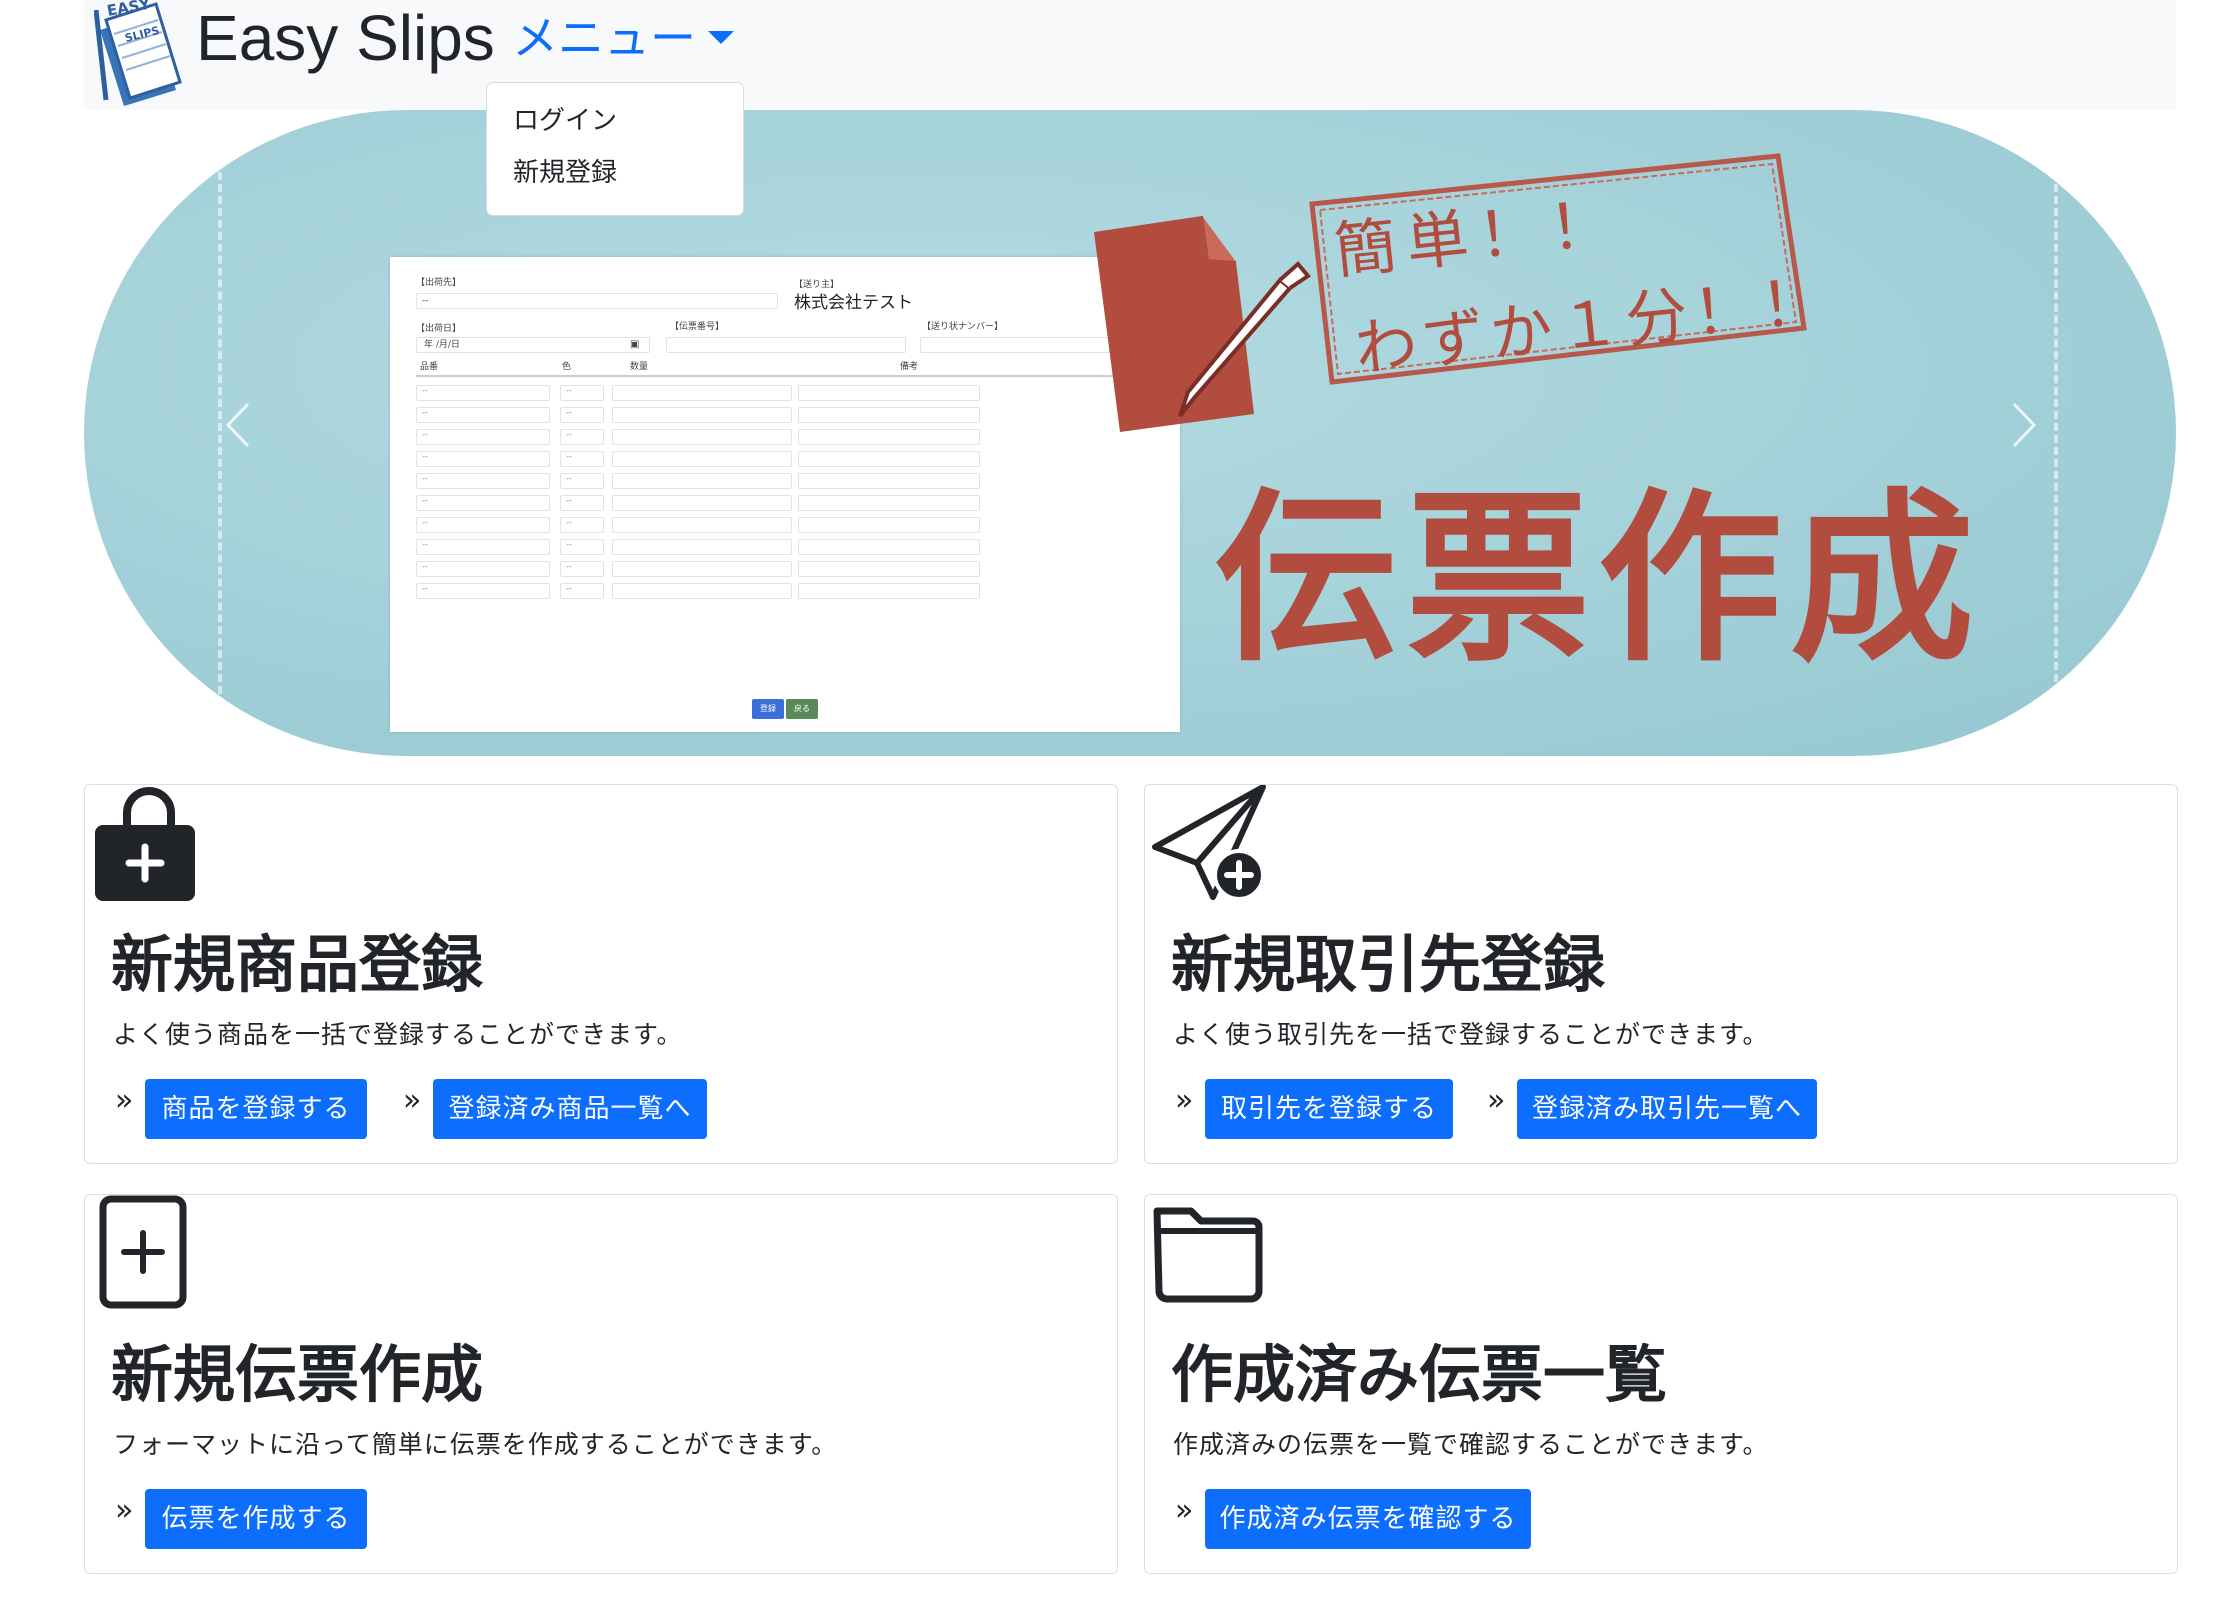 The height and width of the screenshot is (1618, 2216). What do you see at coordinates (1329, 1109) in the screenshot?
I see `register-client-button: 取引先を登録する` at bounding box center [1329, 1109].